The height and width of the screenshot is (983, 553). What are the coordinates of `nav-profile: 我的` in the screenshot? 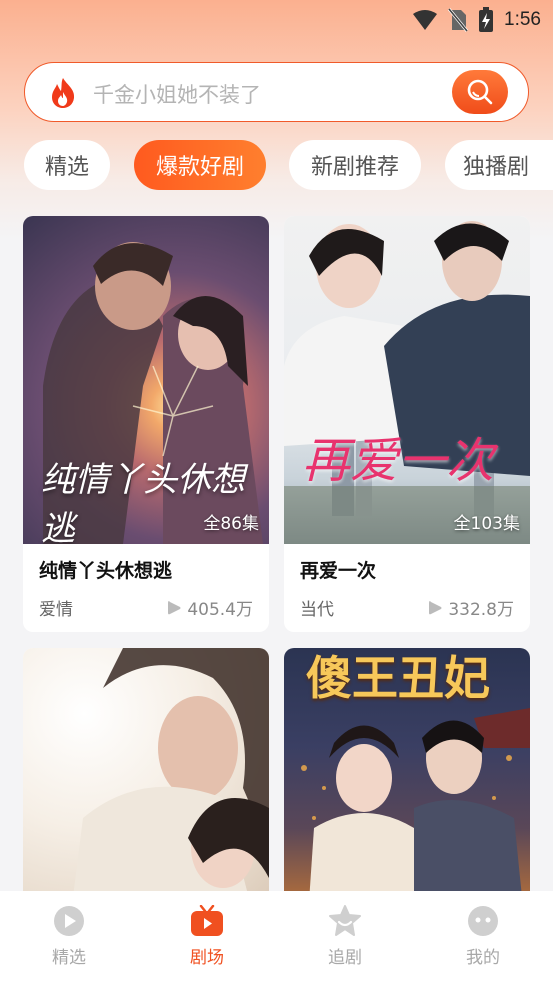 It's located at (483, 936).